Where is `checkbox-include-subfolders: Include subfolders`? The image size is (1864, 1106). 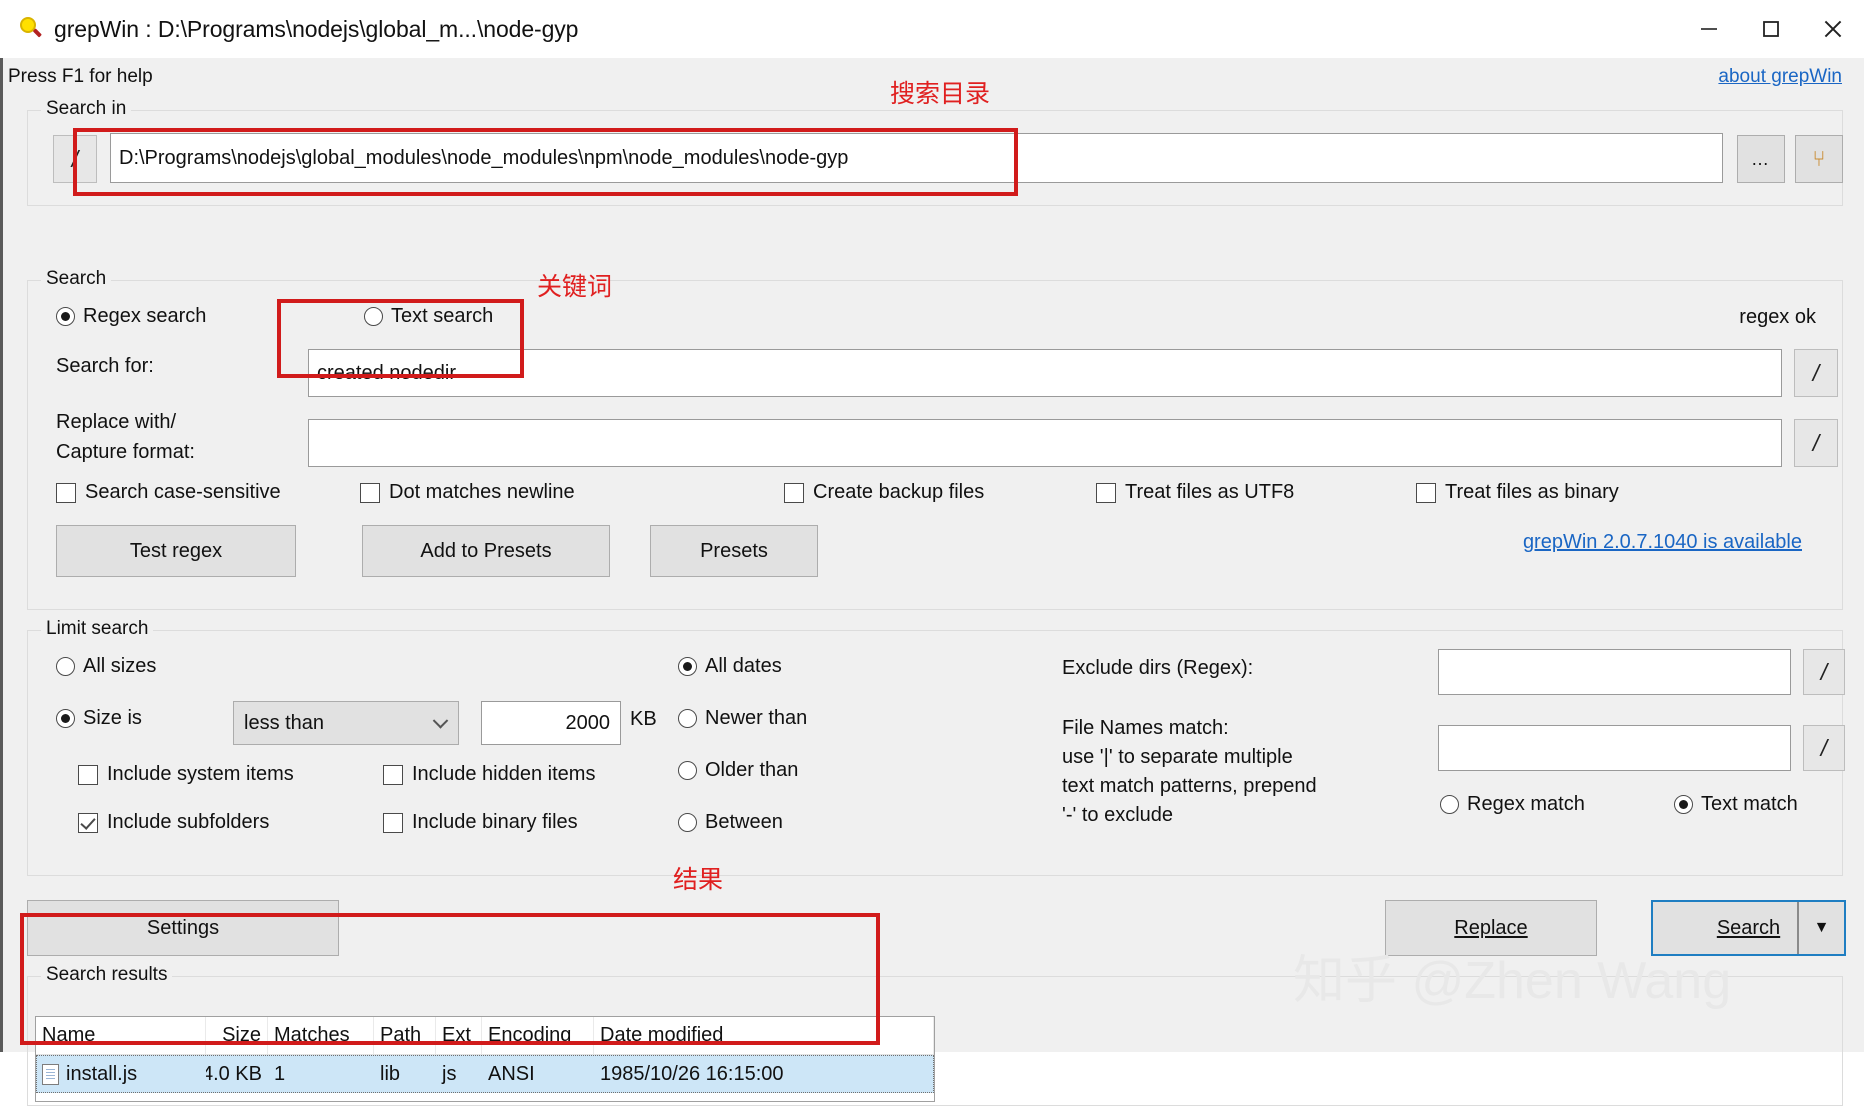 checkbox-include-subfolders: Include subfolders is located at coordinates (173, 822).